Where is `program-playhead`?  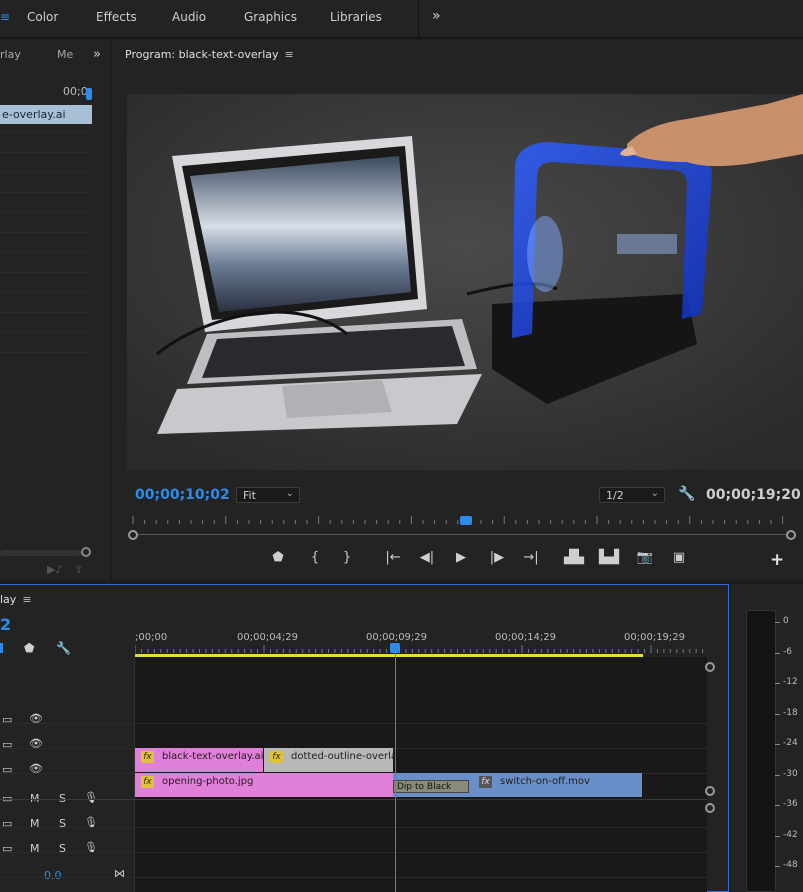
program-playhead is located at coordinates (466, 520).